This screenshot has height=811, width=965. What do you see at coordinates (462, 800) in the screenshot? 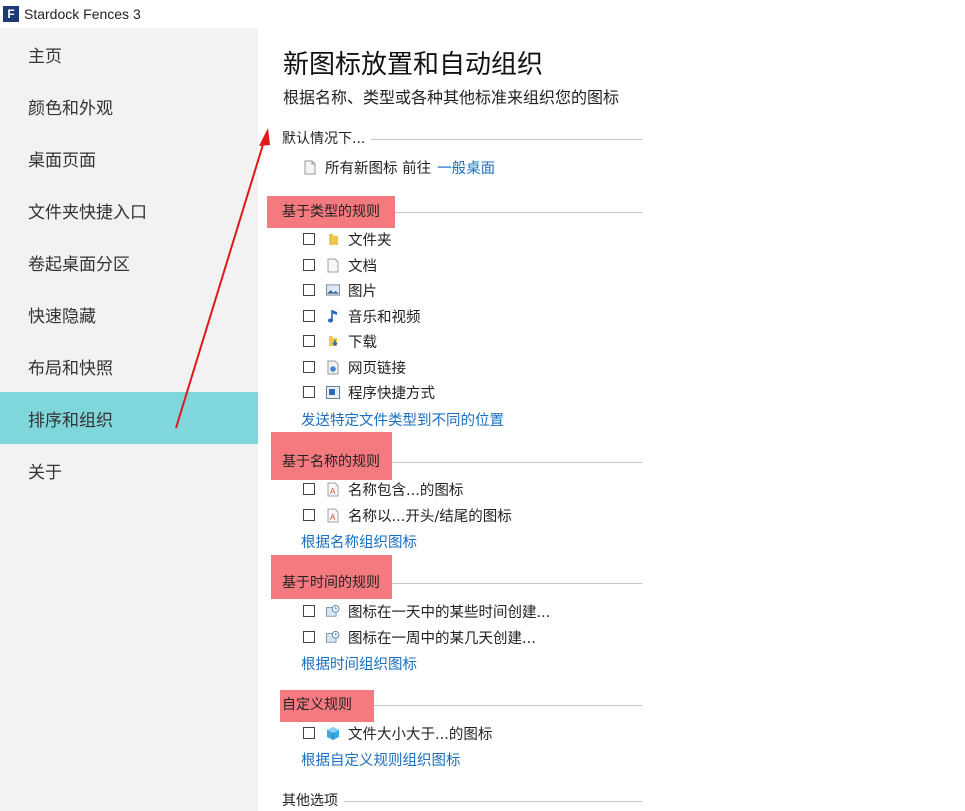
I see `other-options-header: 其他选项` at bounding box center [462, 800].